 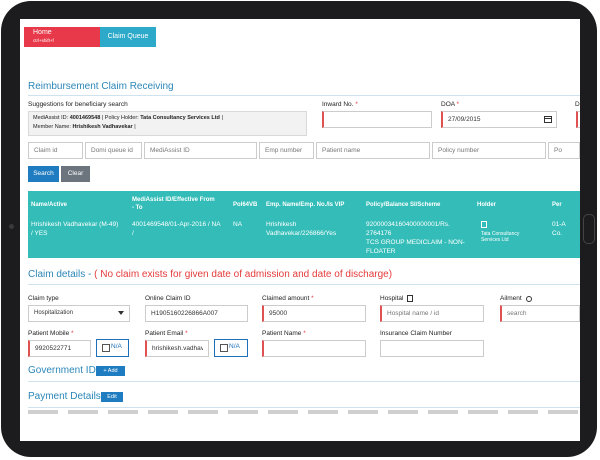 What do you see at coordinates (110, 371) in the screenshot?
I see `add-government-id-button: + Add` at bounding box center [110, 371].